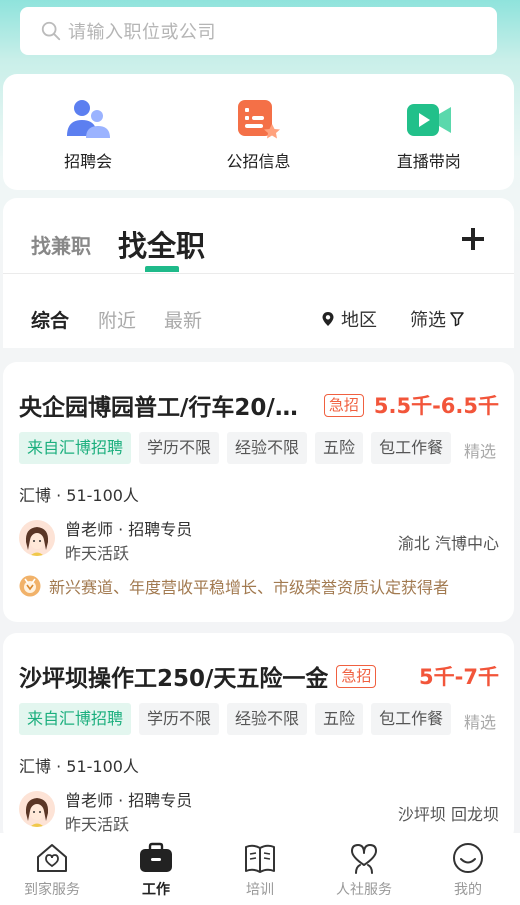 The height and width of the screenshot is (905, 520). I want to click on tab-active-indicator, so click(162, 269).